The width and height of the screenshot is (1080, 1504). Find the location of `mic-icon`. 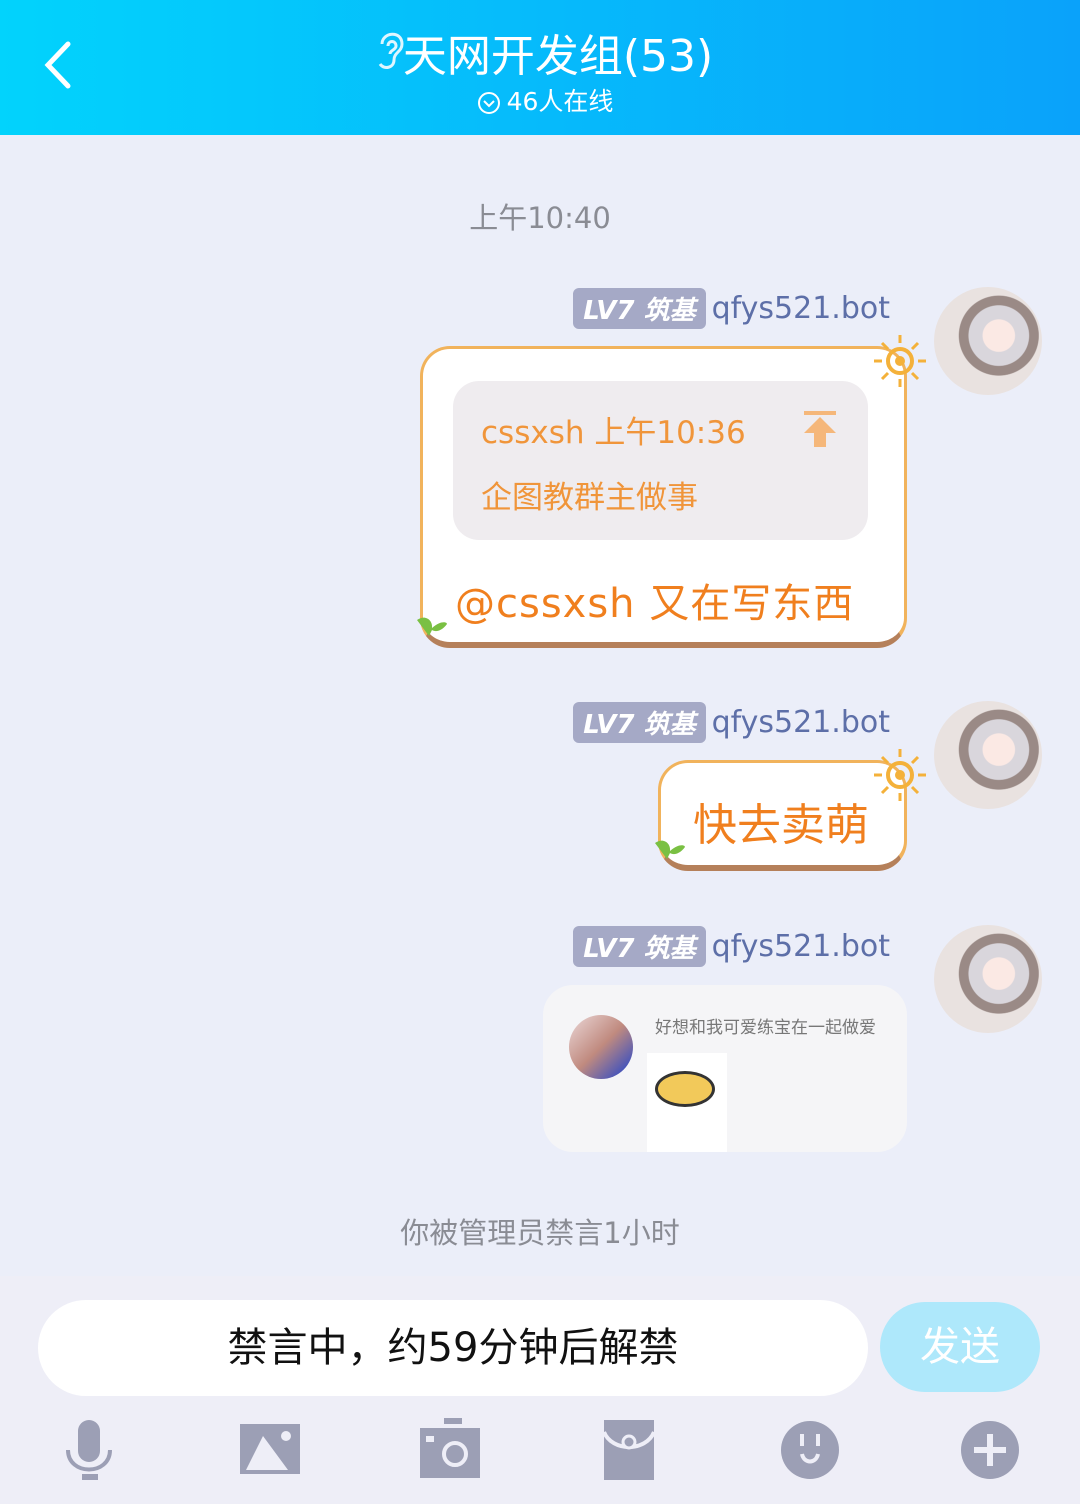

mic-icon is located at coordinates (90, 1450).